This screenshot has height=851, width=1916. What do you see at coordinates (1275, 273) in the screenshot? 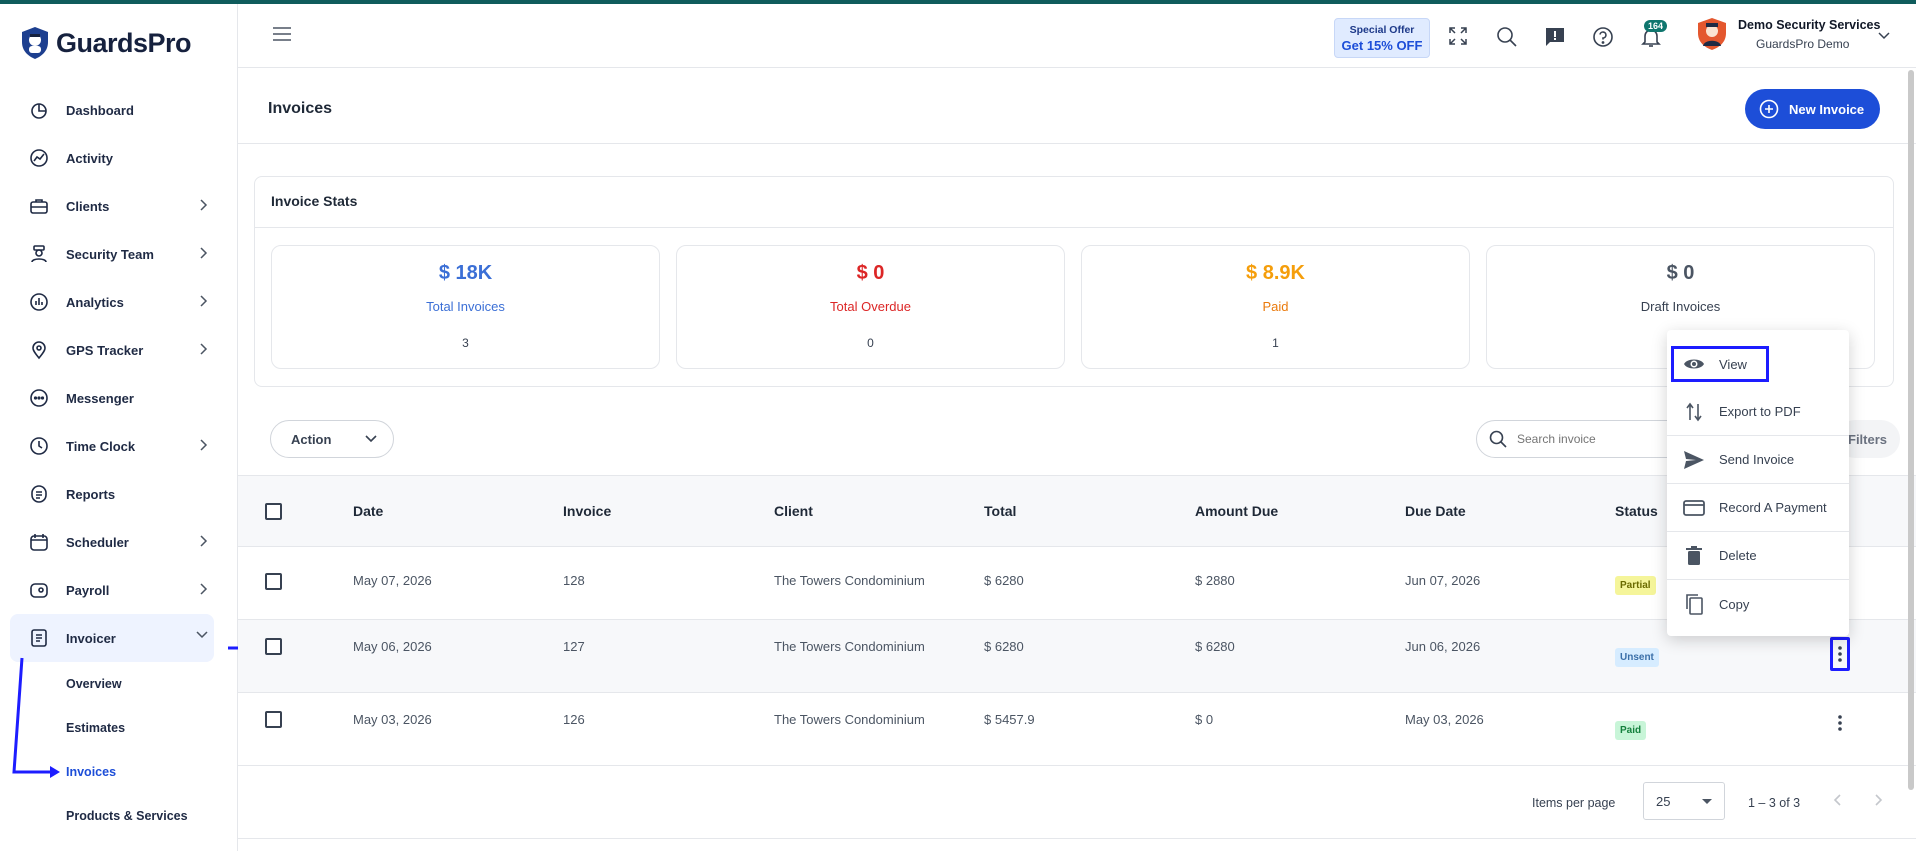
I see `stat-value: $ 8.9K` at bounding box center [1275, 273].